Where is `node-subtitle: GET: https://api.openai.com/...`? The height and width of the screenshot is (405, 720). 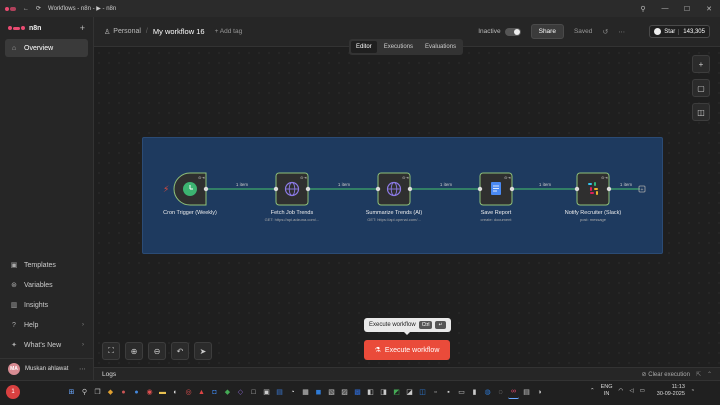 node-subtitle: GET: https://api.openai.com/... is located at coordinates (394, 219).